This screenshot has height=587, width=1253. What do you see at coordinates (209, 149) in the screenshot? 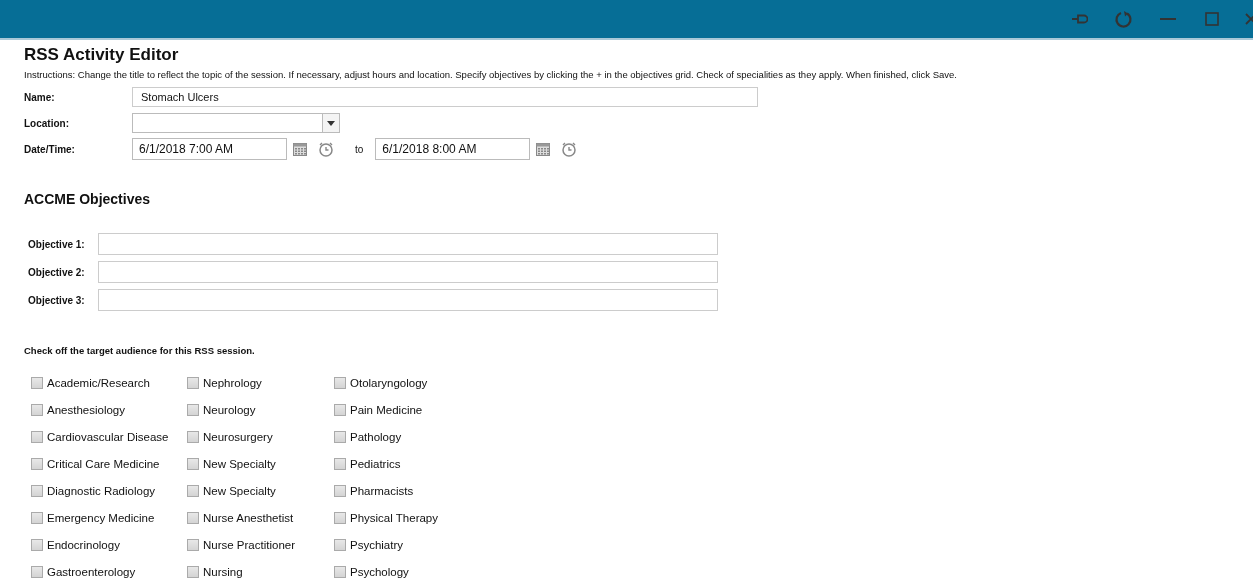
I see `start-date-field: 6/1/2018 7:00 AM` at bounding box center [209, 149].